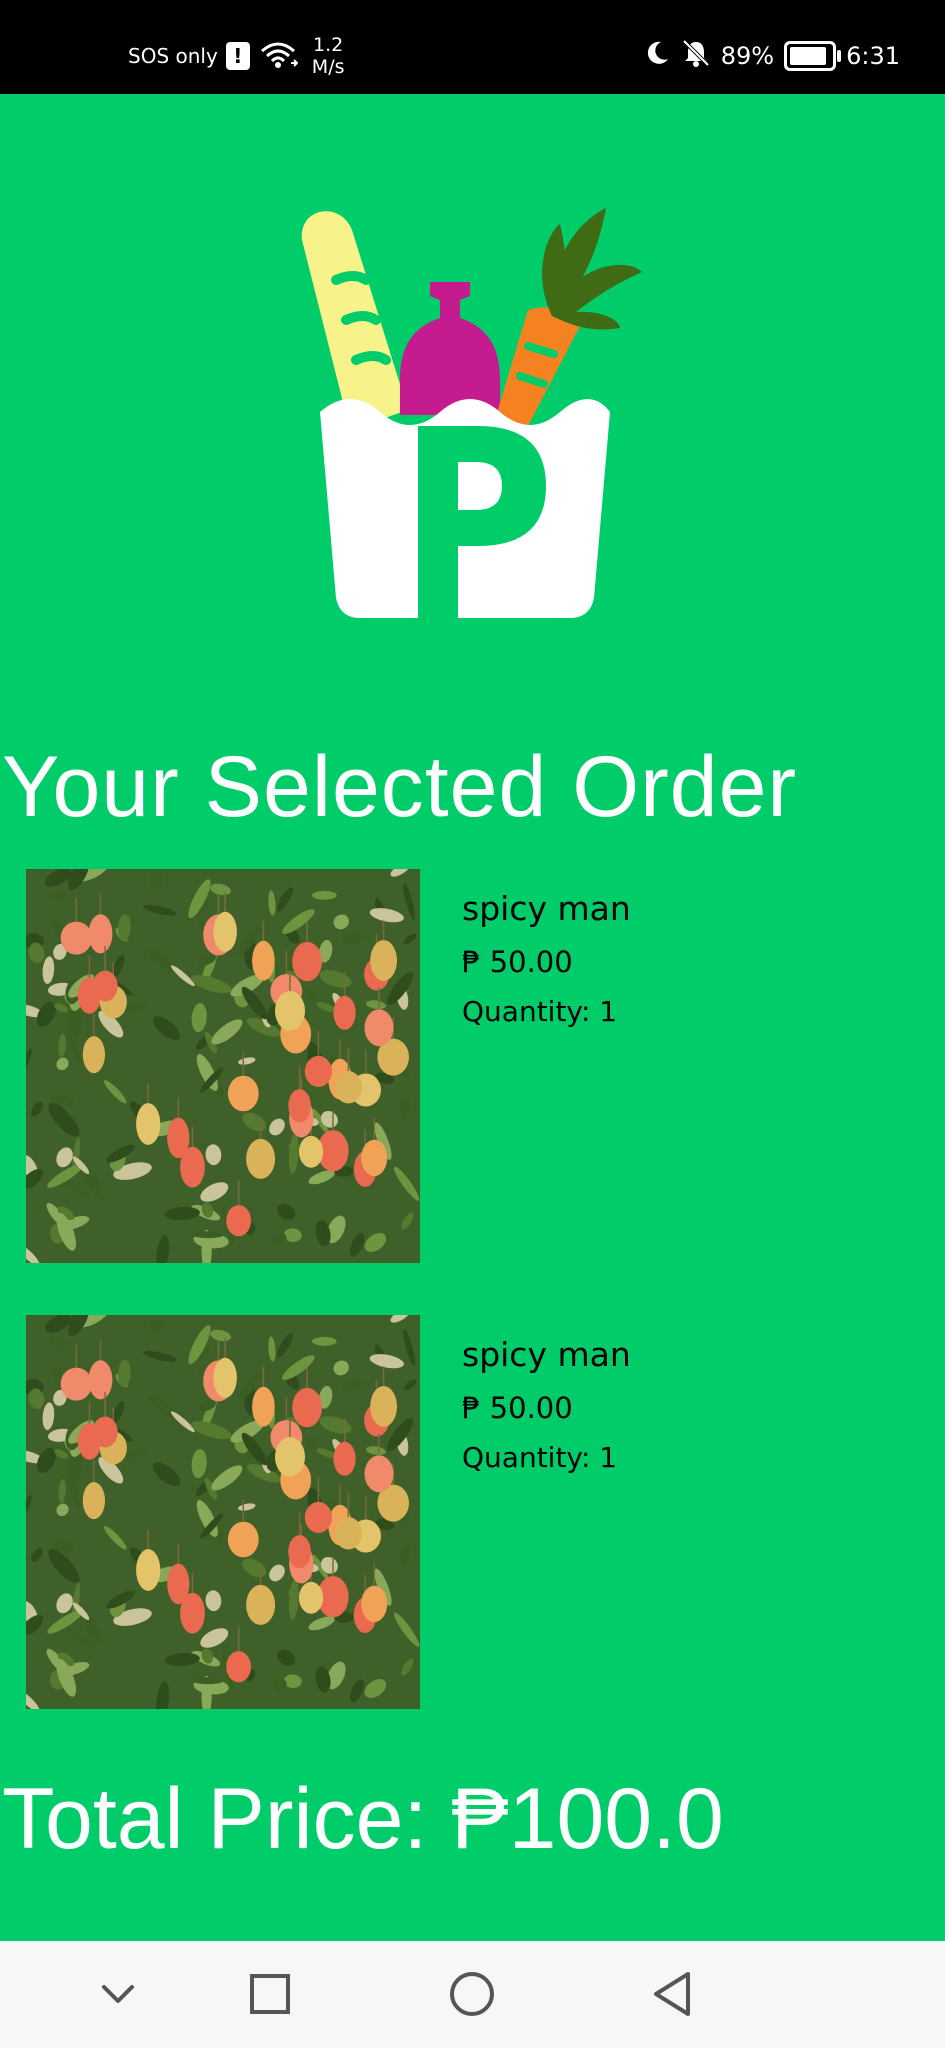 Image resolution: width=945 pixels, height=2048 pixels. I want to click on status-right: 89% 6:31, so click(771, 56).